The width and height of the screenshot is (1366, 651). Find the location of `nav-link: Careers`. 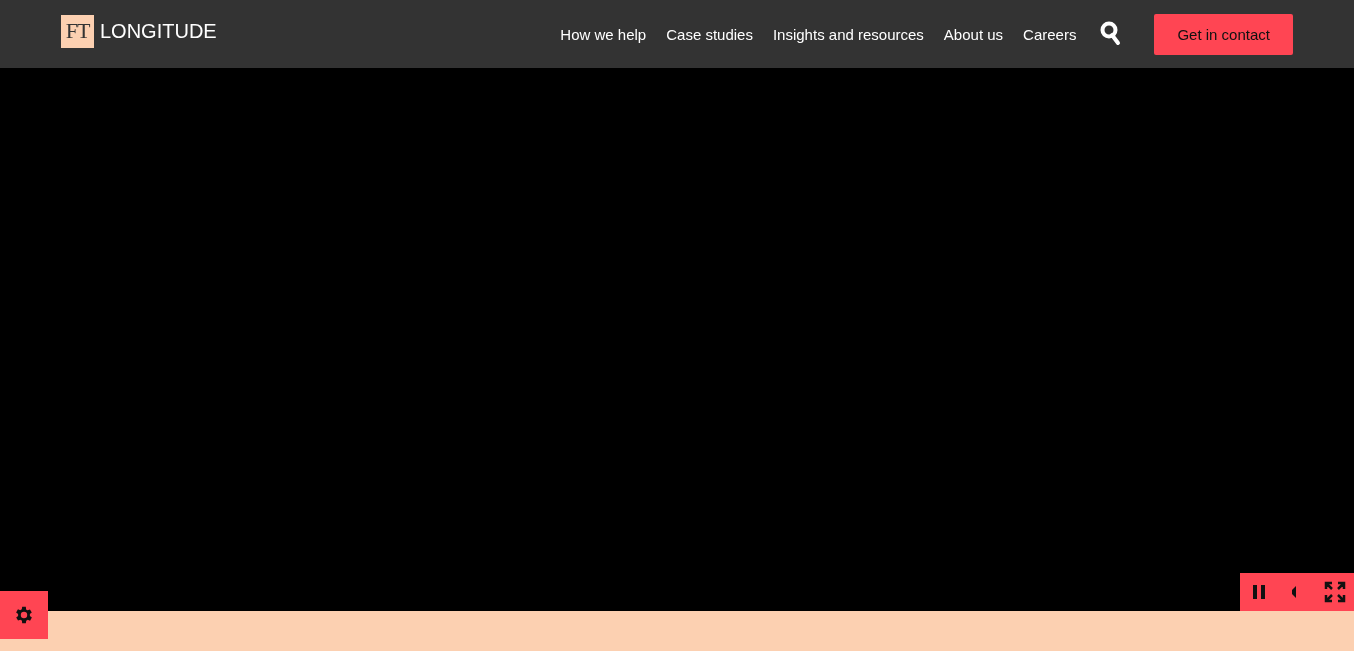

nav-link: Careers is located at coordinates (1050, 34).